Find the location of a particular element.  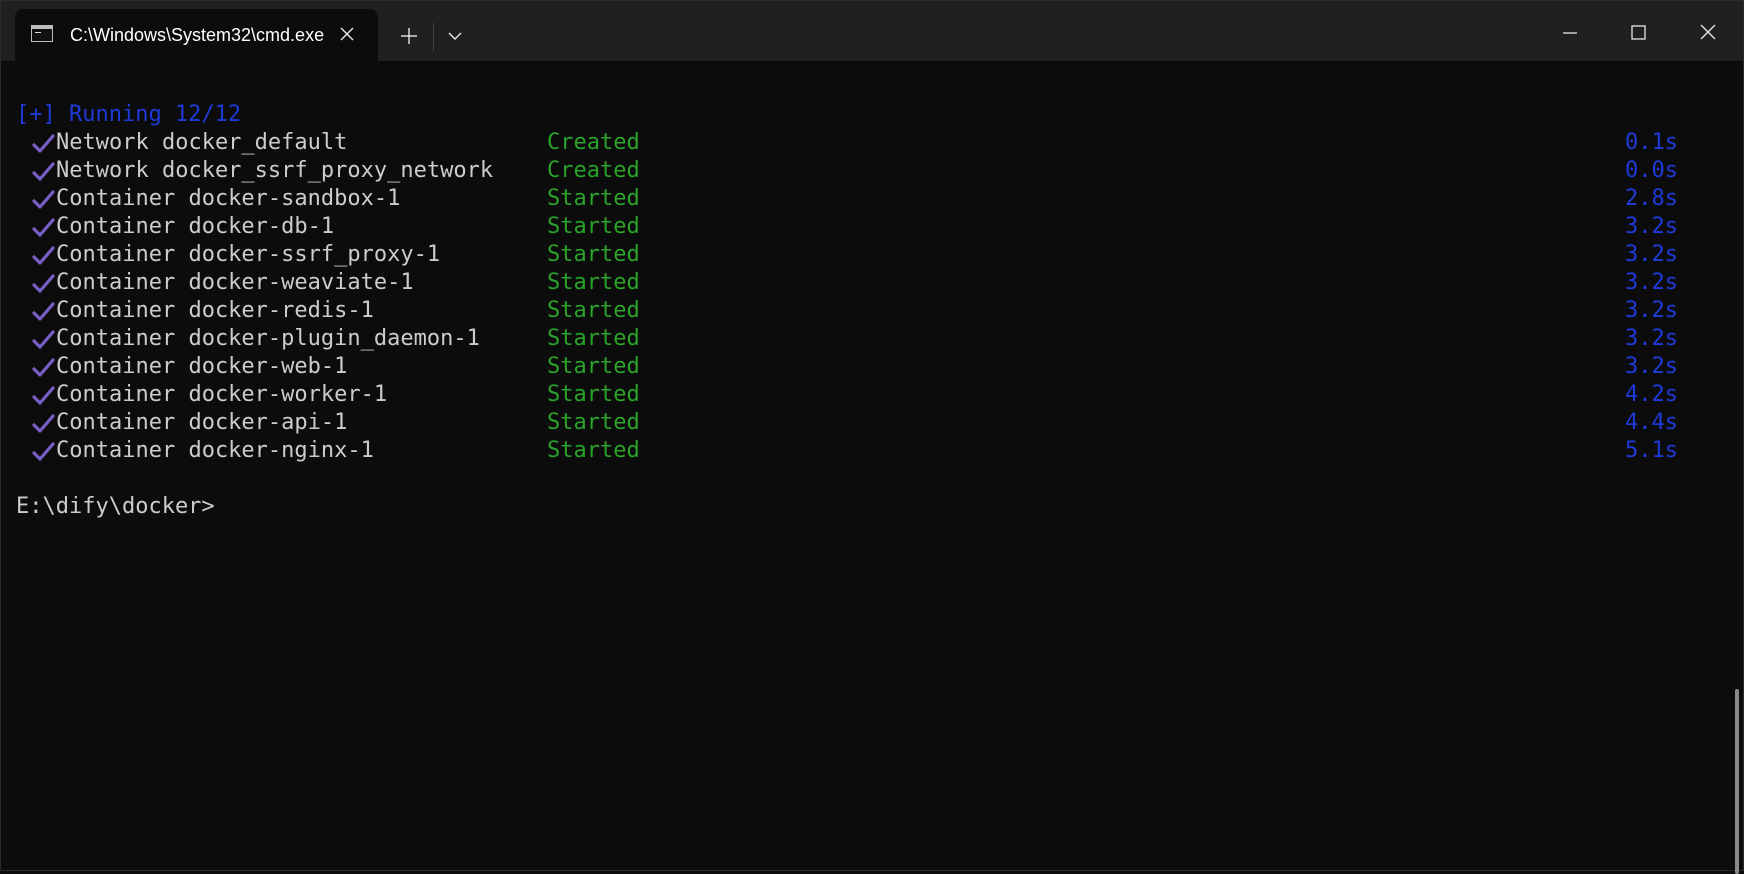

minimize-icon is located at coordinates (1570, 33).